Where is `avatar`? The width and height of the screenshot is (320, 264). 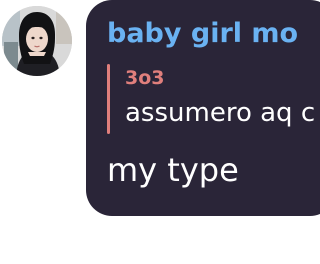 avatar is located at coordinates (37, 41).